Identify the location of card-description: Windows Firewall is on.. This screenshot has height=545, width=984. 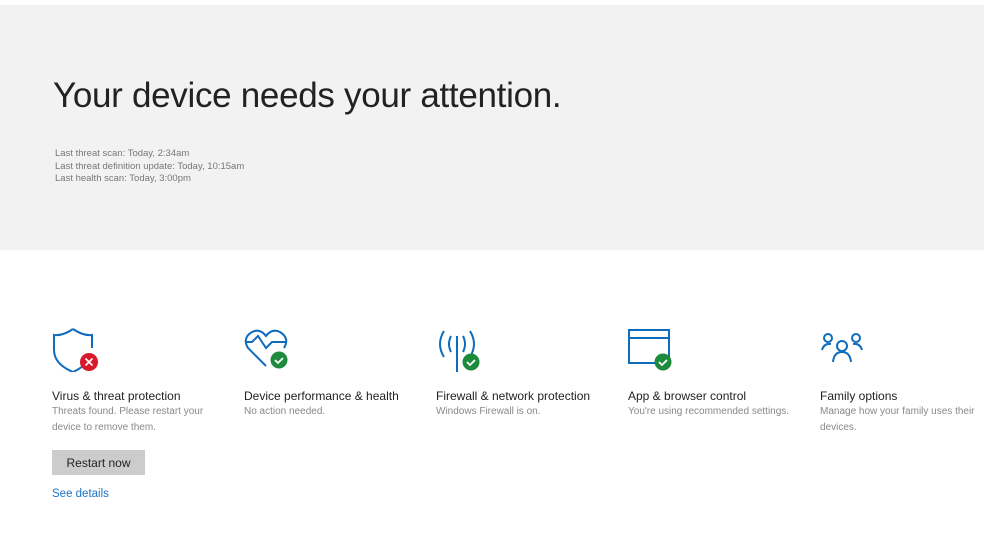
(488, 411).